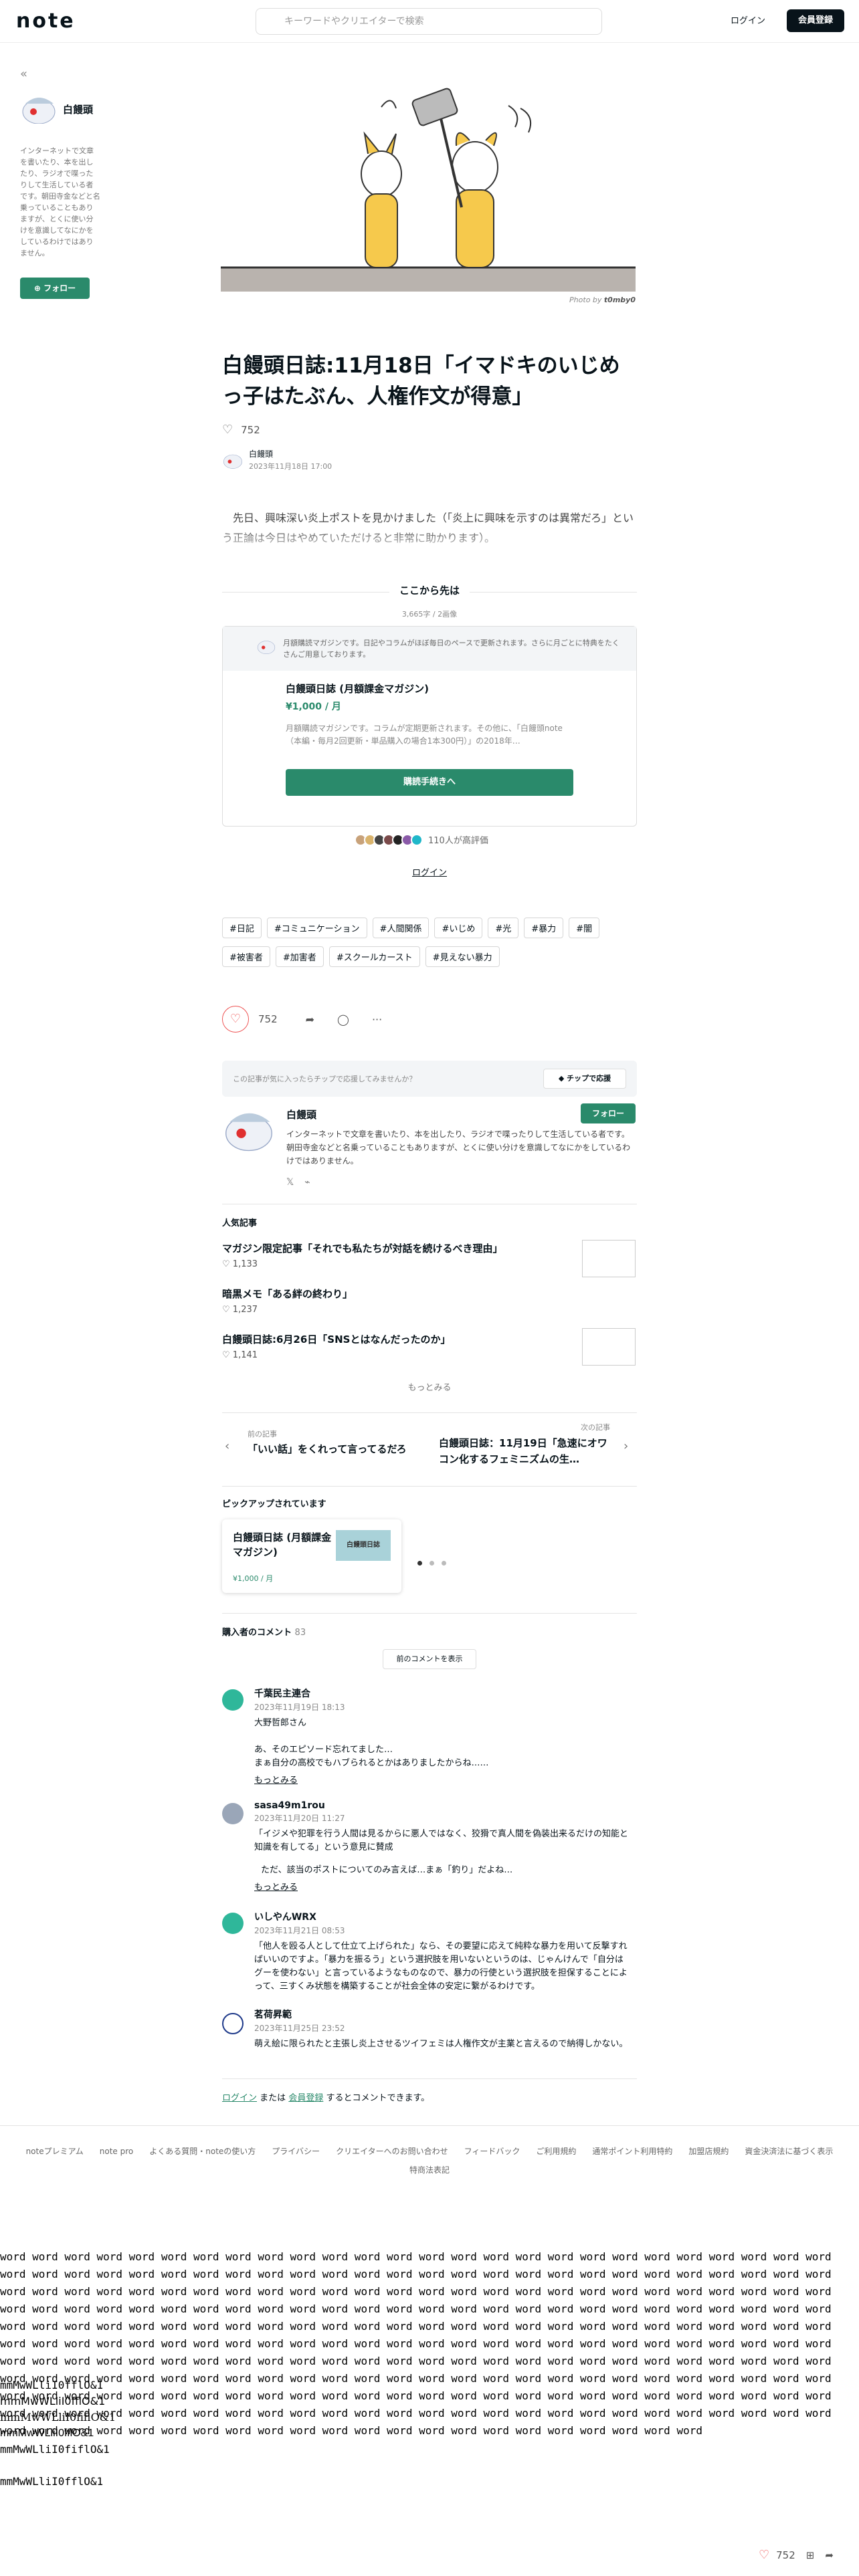 Image resolution: width=859 pixels, height=2576 pixels. What do you see at coordinates (492, 2152) in the screenshot?
I see `footer-link: フィードバック` at bounding box center [492, 2152].